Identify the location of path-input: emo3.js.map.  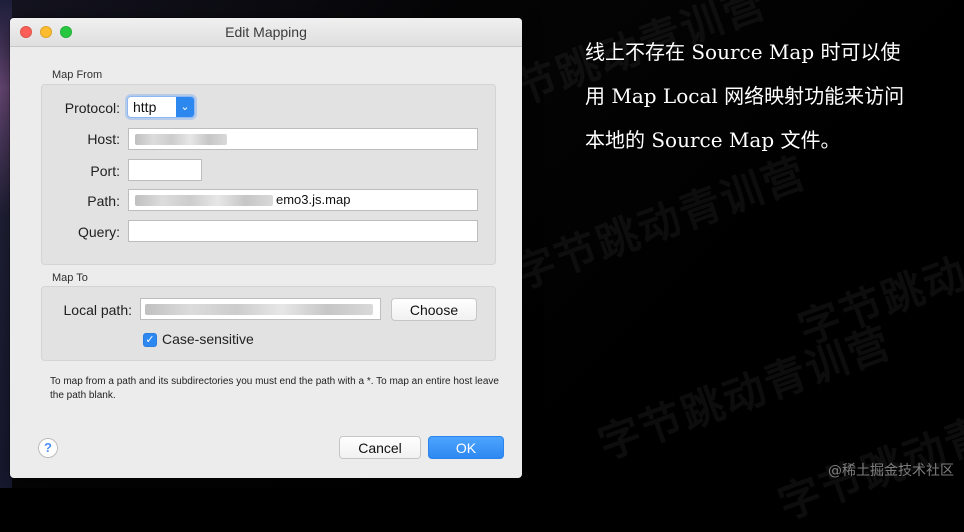
(303, 200).